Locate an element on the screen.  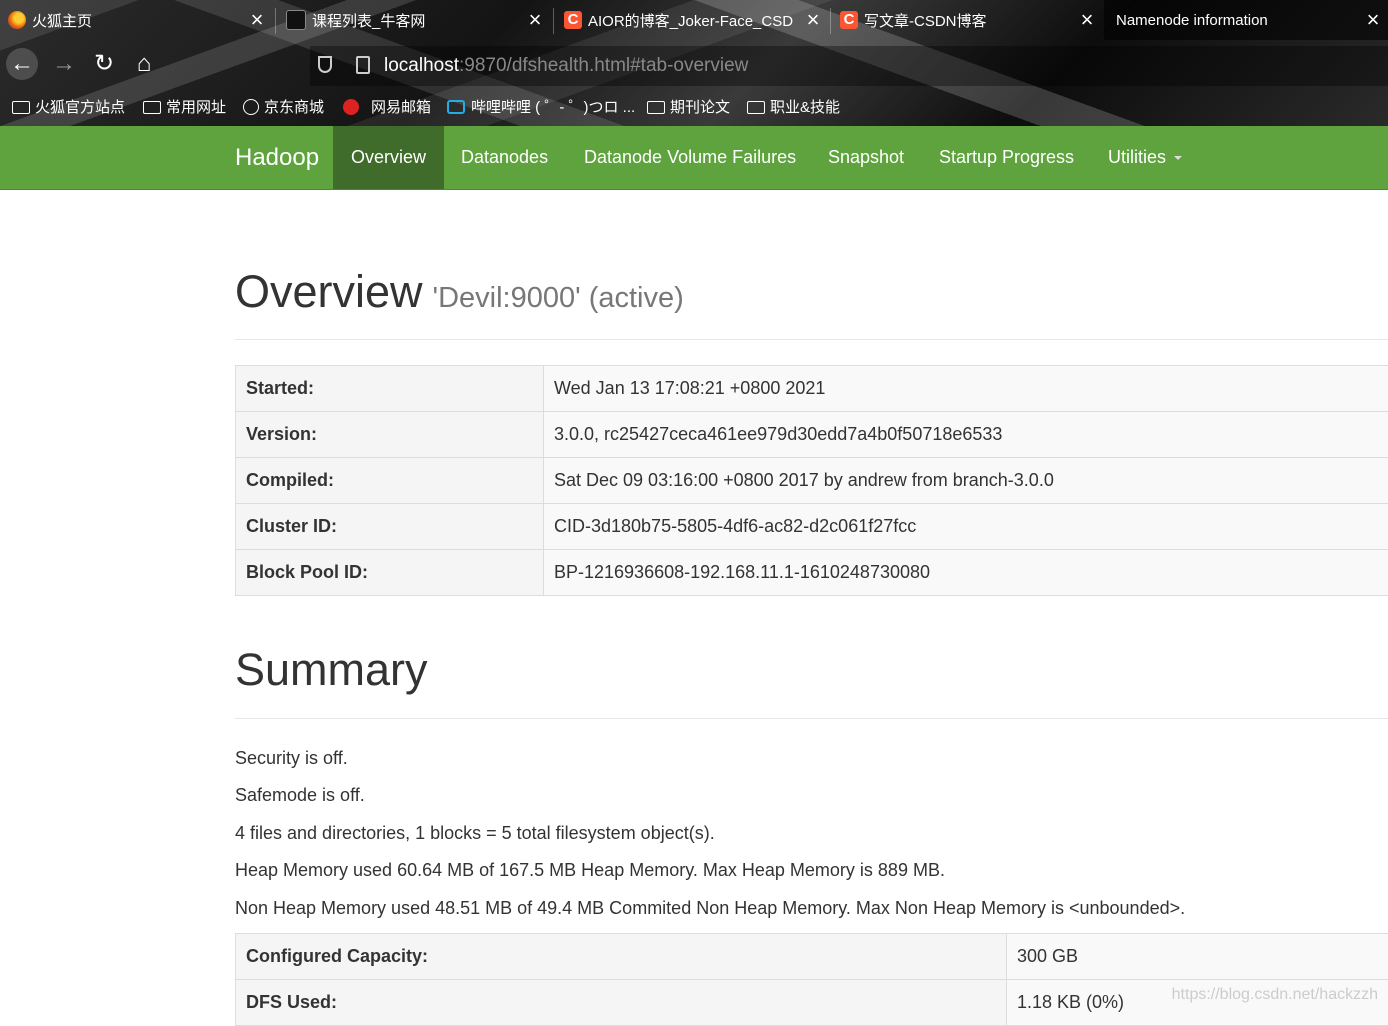
nav-utilities: Utilities is located at coordinates (1145, 157).